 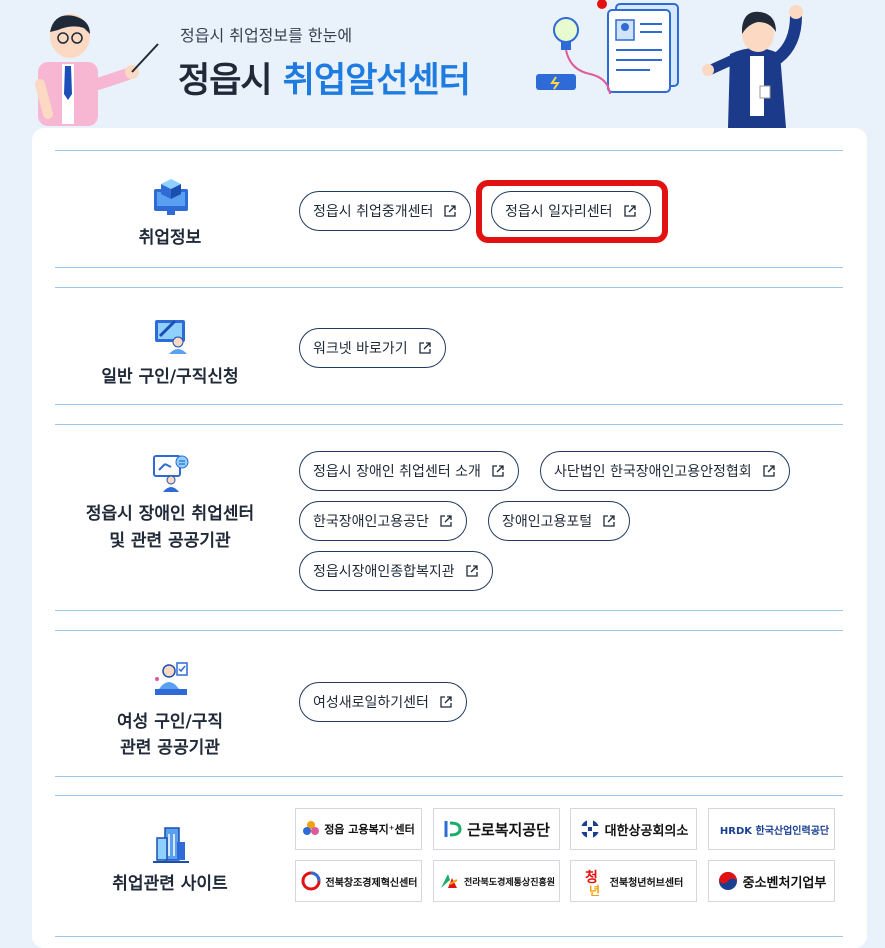 I want to click on ccei-logo-icon, so click(x=310, y=881).